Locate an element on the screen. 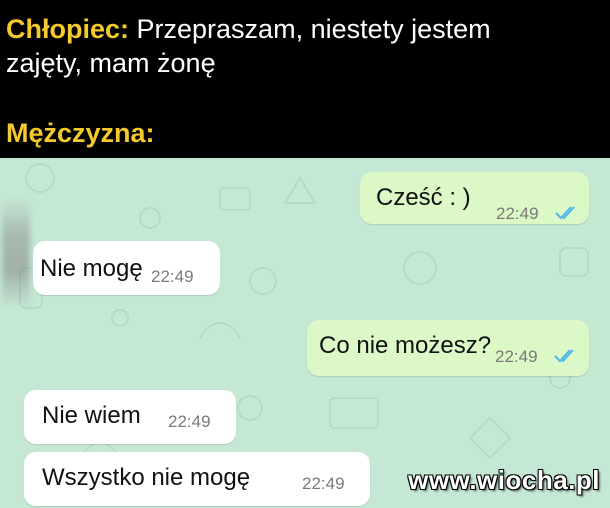  blurred-avatar is located at coordinates (16, 253).